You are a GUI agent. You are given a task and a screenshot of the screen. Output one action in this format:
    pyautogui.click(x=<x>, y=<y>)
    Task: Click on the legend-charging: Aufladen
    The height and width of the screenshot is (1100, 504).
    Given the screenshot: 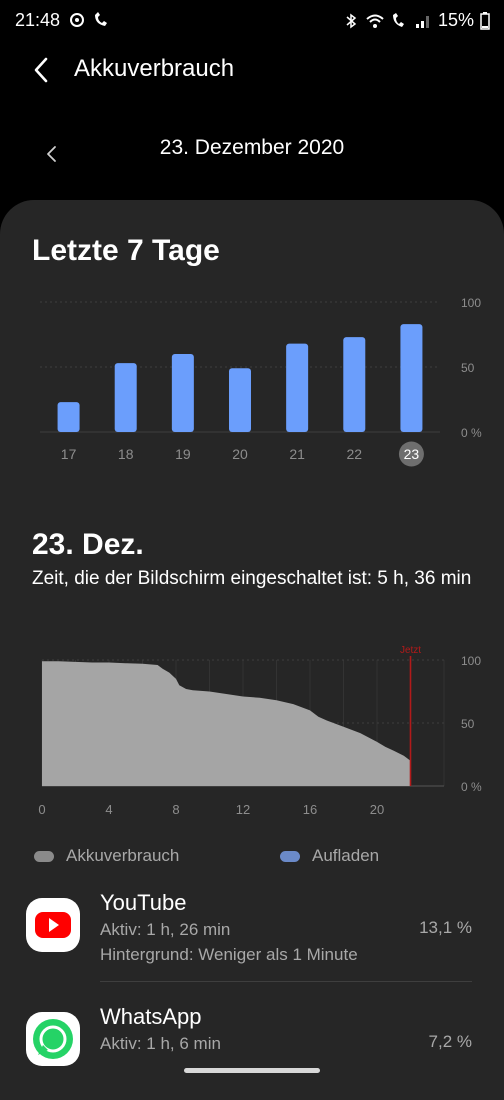 What is the action you would take?
    pyautogui.click(x=329, y=856)
    